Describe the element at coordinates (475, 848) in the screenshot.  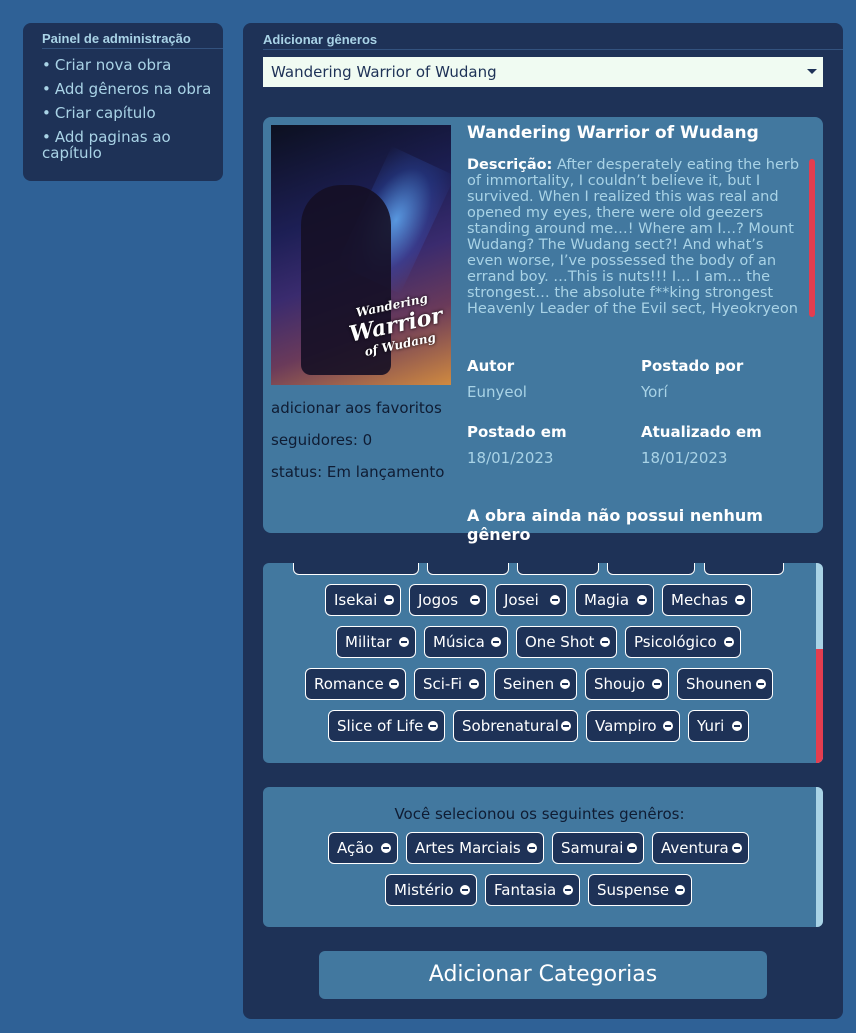
I see `selected-chip-artes-marciais: Artes Marciais` at that location.